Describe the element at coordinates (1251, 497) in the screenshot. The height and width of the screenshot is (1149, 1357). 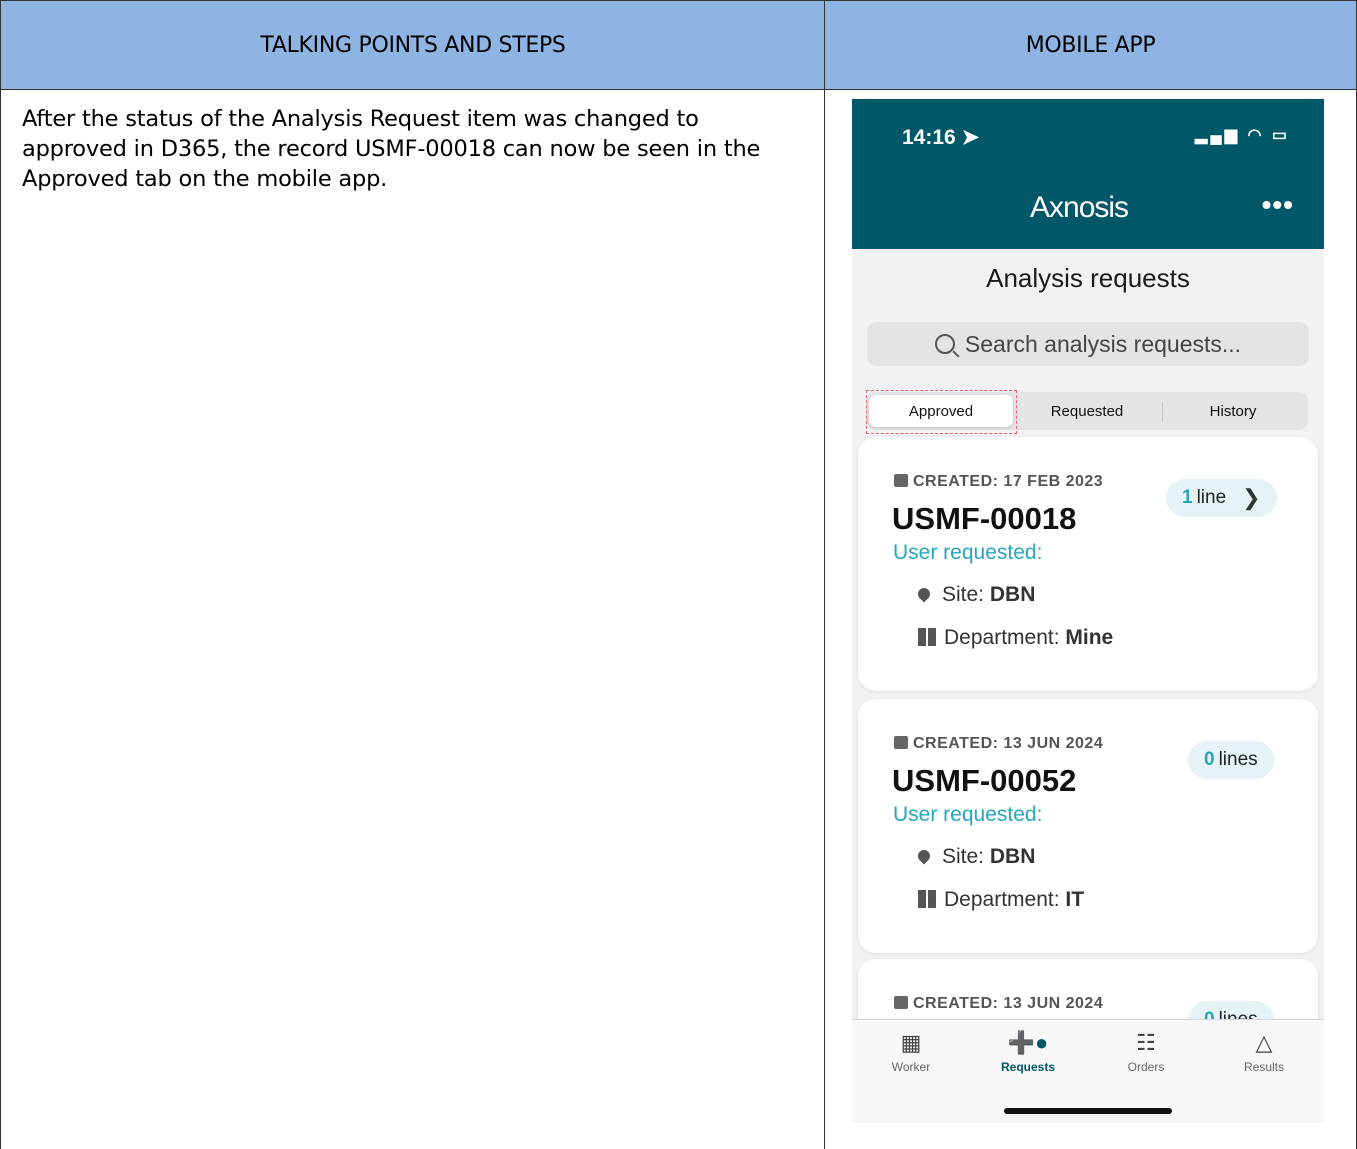
I see `chevron-right-icon: ❯` at that location.